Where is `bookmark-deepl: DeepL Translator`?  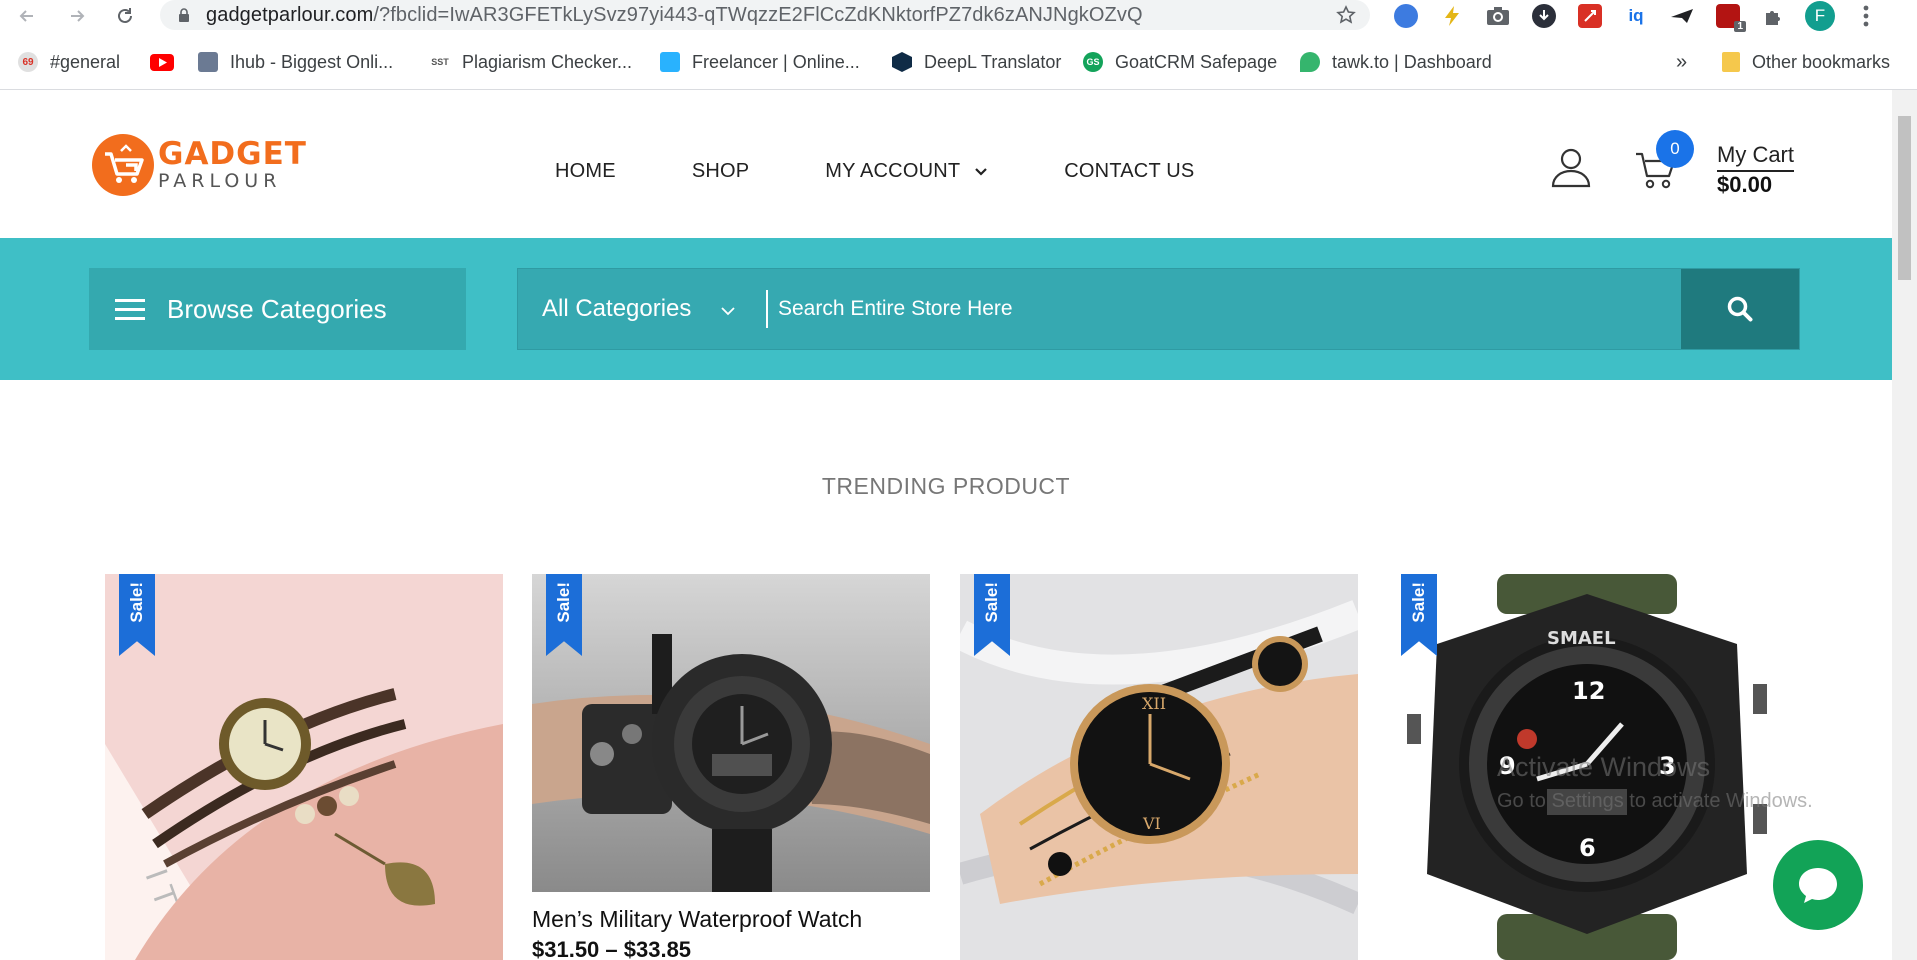 bookmark-deepl: DeepL Translator is located at coordinates (976, 62).